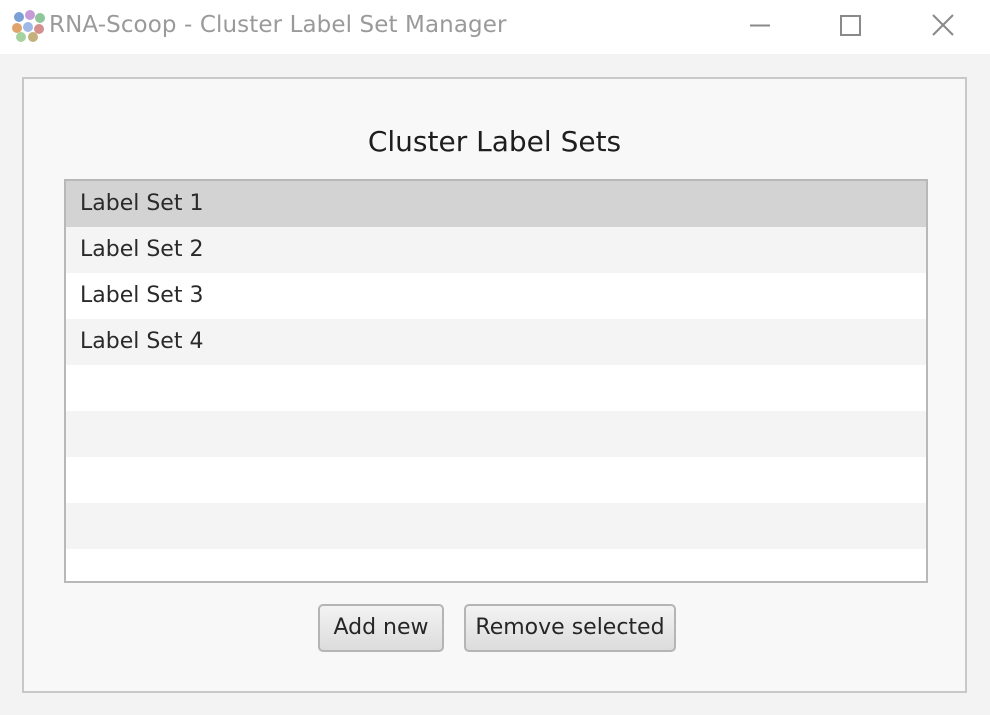  What do you see at coordinates (496, 296) in the screenshot?
I see `list-item: Label Set 3` at bounding box center [496, 296].